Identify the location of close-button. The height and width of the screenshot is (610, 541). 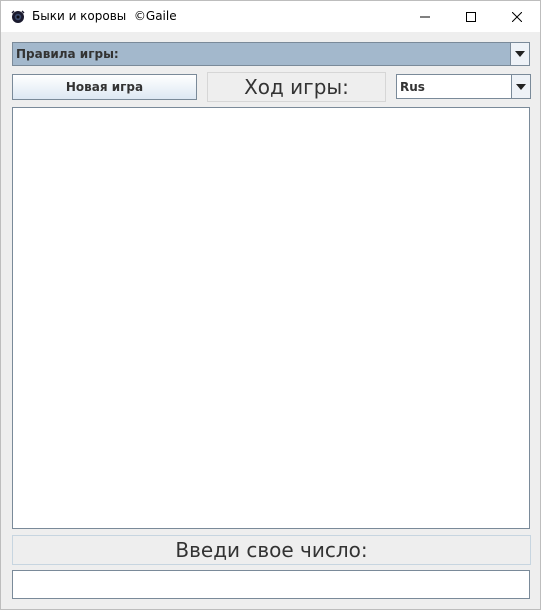
(517, 16).